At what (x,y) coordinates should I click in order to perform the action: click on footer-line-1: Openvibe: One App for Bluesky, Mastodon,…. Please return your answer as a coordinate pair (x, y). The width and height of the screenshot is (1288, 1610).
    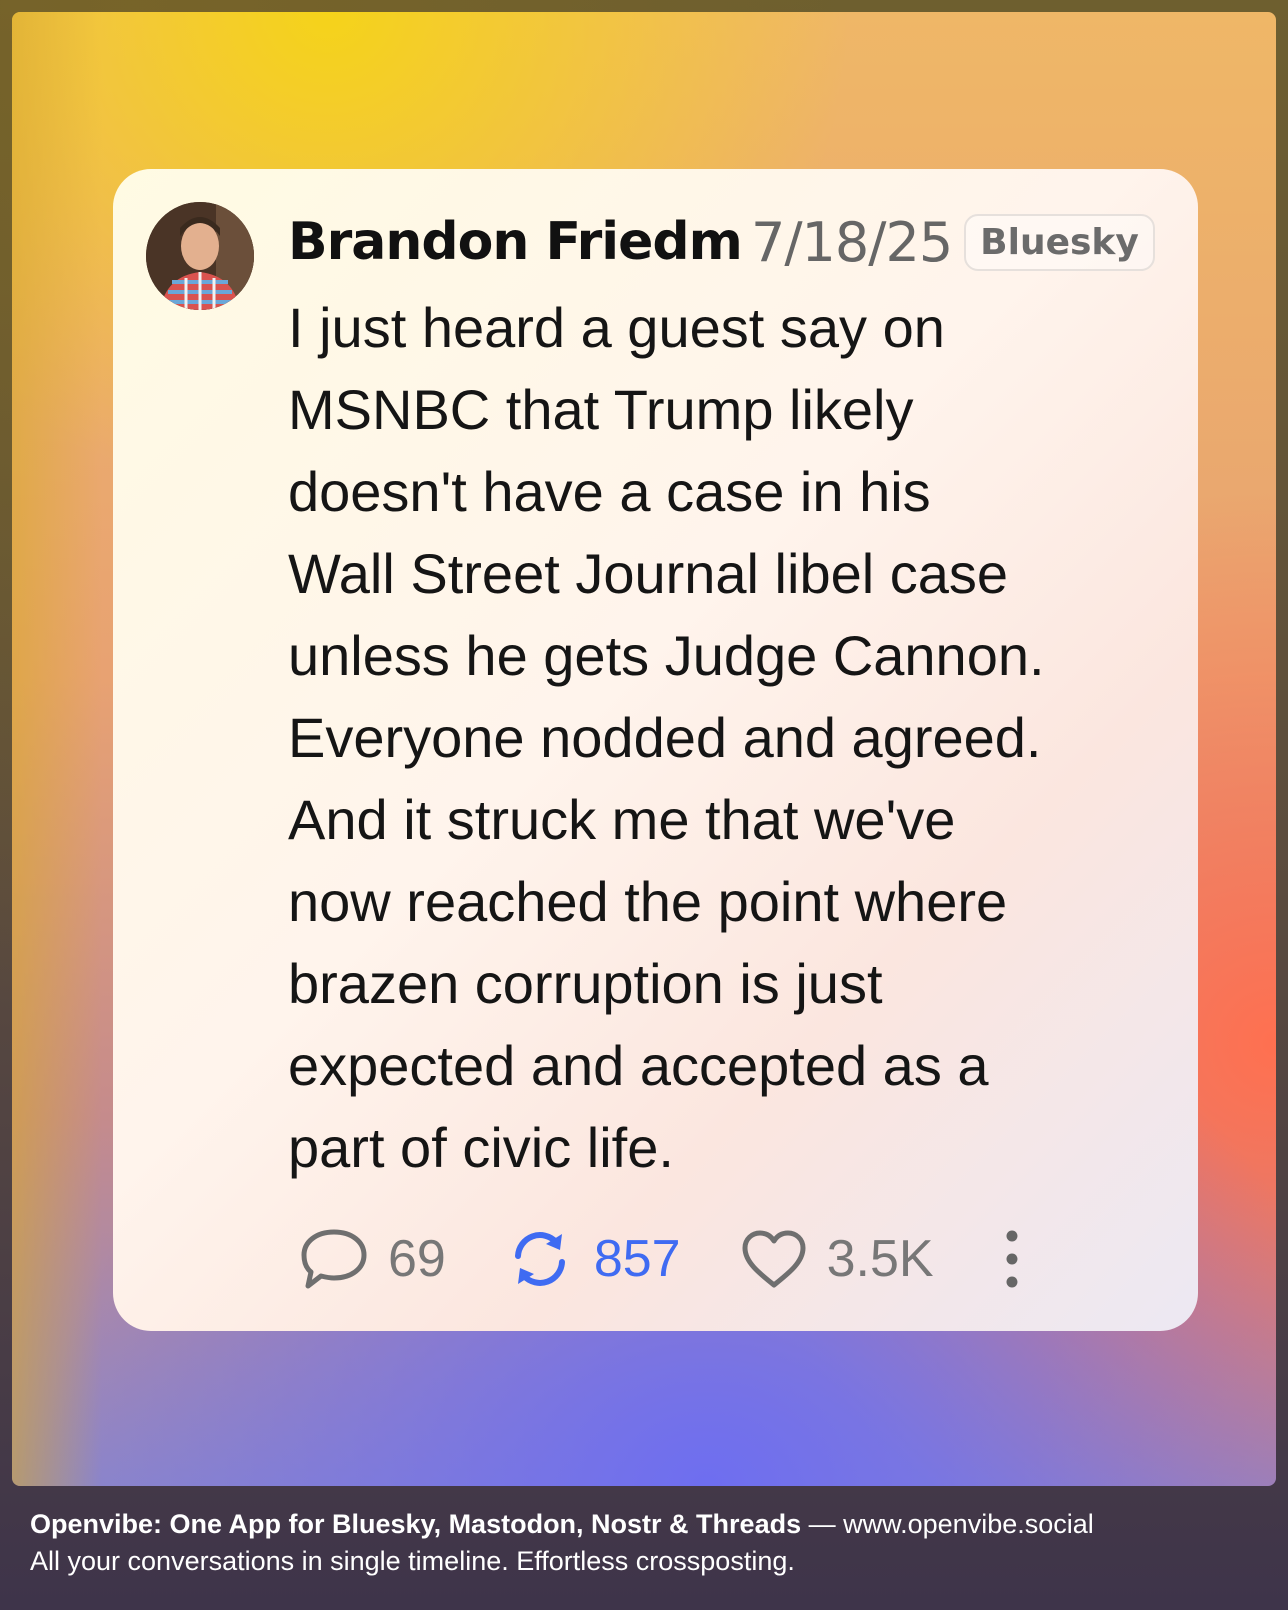
    Looking at the image, I should click on (650, 1524).